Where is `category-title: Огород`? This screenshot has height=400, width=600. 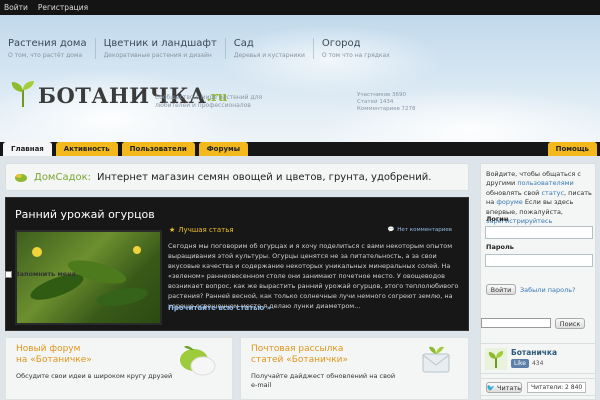
category-title: Огород is located at coordinates (341, 43).